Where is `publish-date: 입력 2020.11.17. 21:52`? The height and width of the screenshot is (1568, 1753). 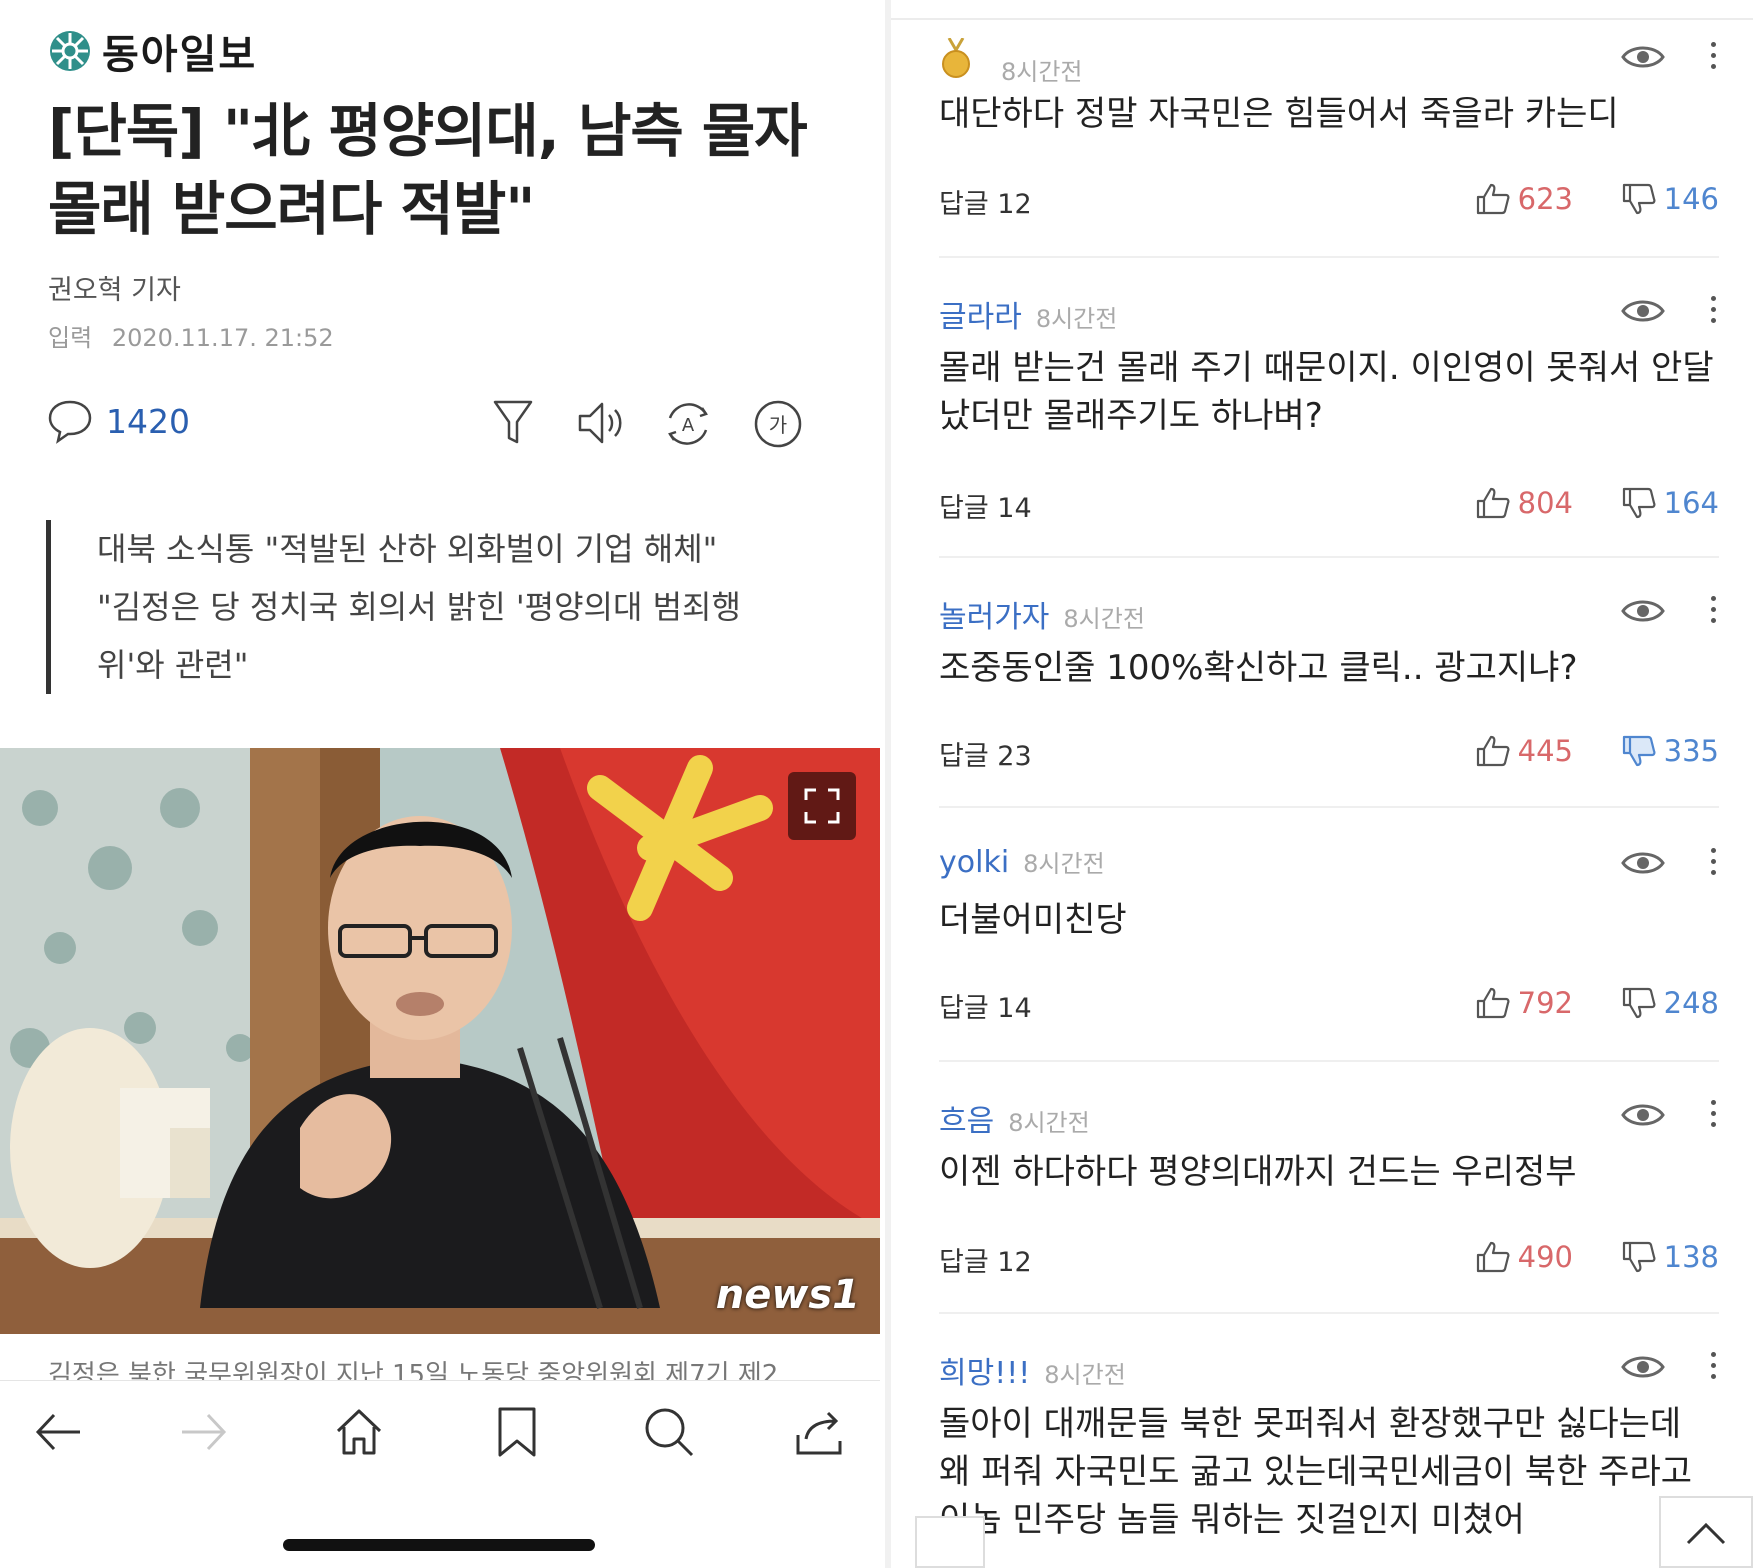
publish-date: 입력 2020.11.17. 21:52 is located at coordinates (191, 335).